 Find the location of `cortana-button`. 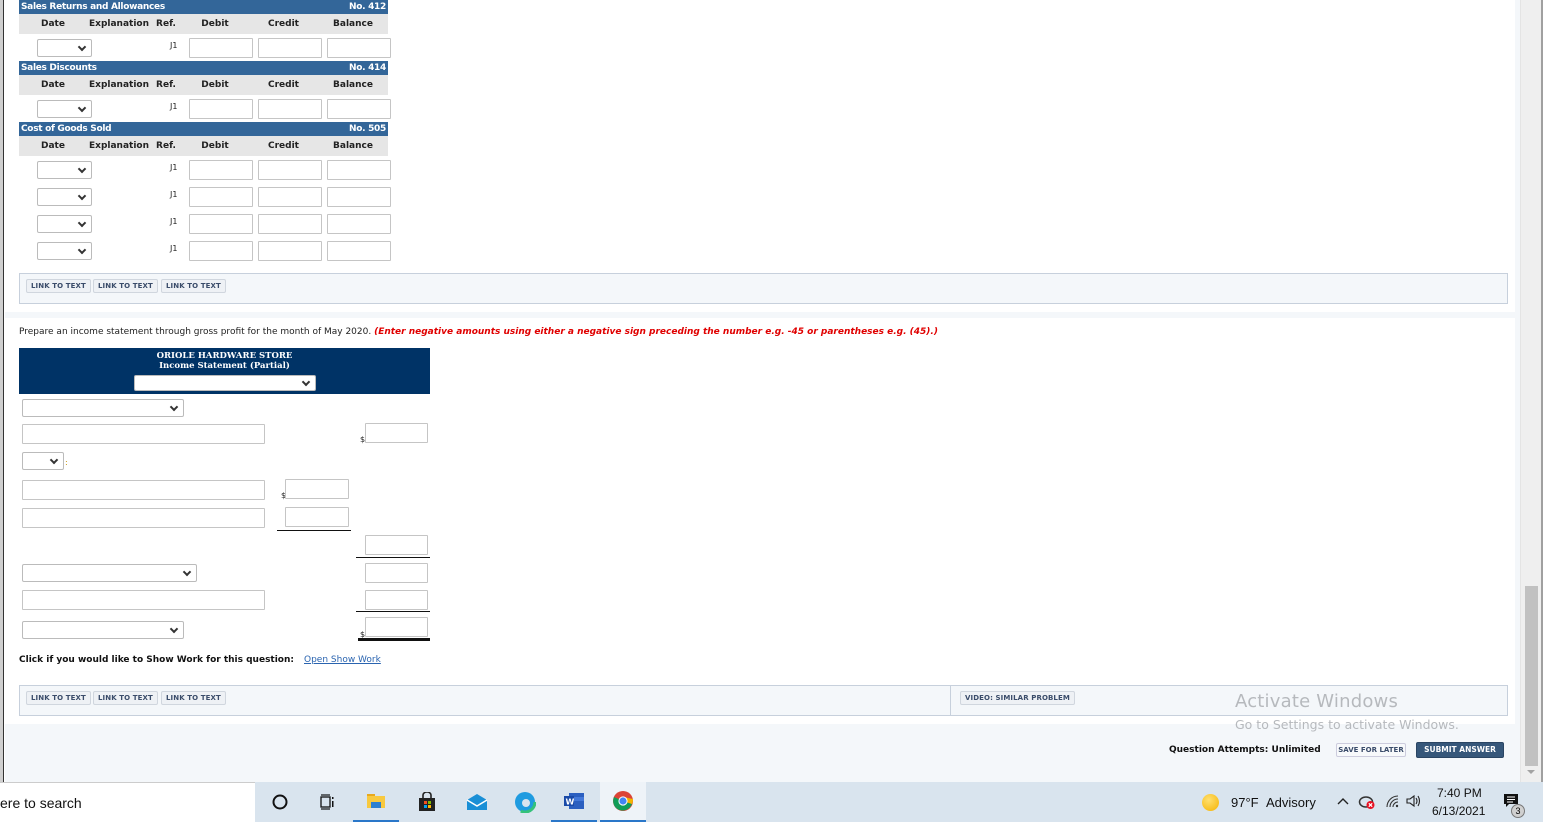

cortana-button is located at coordinates (280, 802).